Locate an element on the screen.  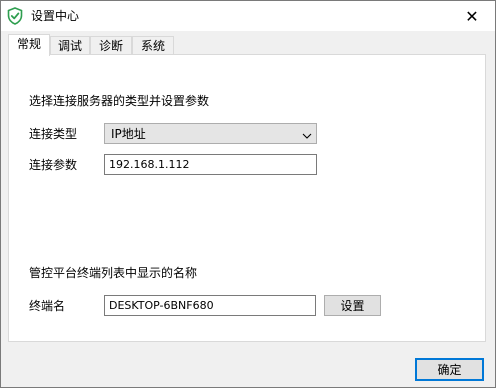
connection-params-label: 连接参数 is located at coordinates (53, 165).